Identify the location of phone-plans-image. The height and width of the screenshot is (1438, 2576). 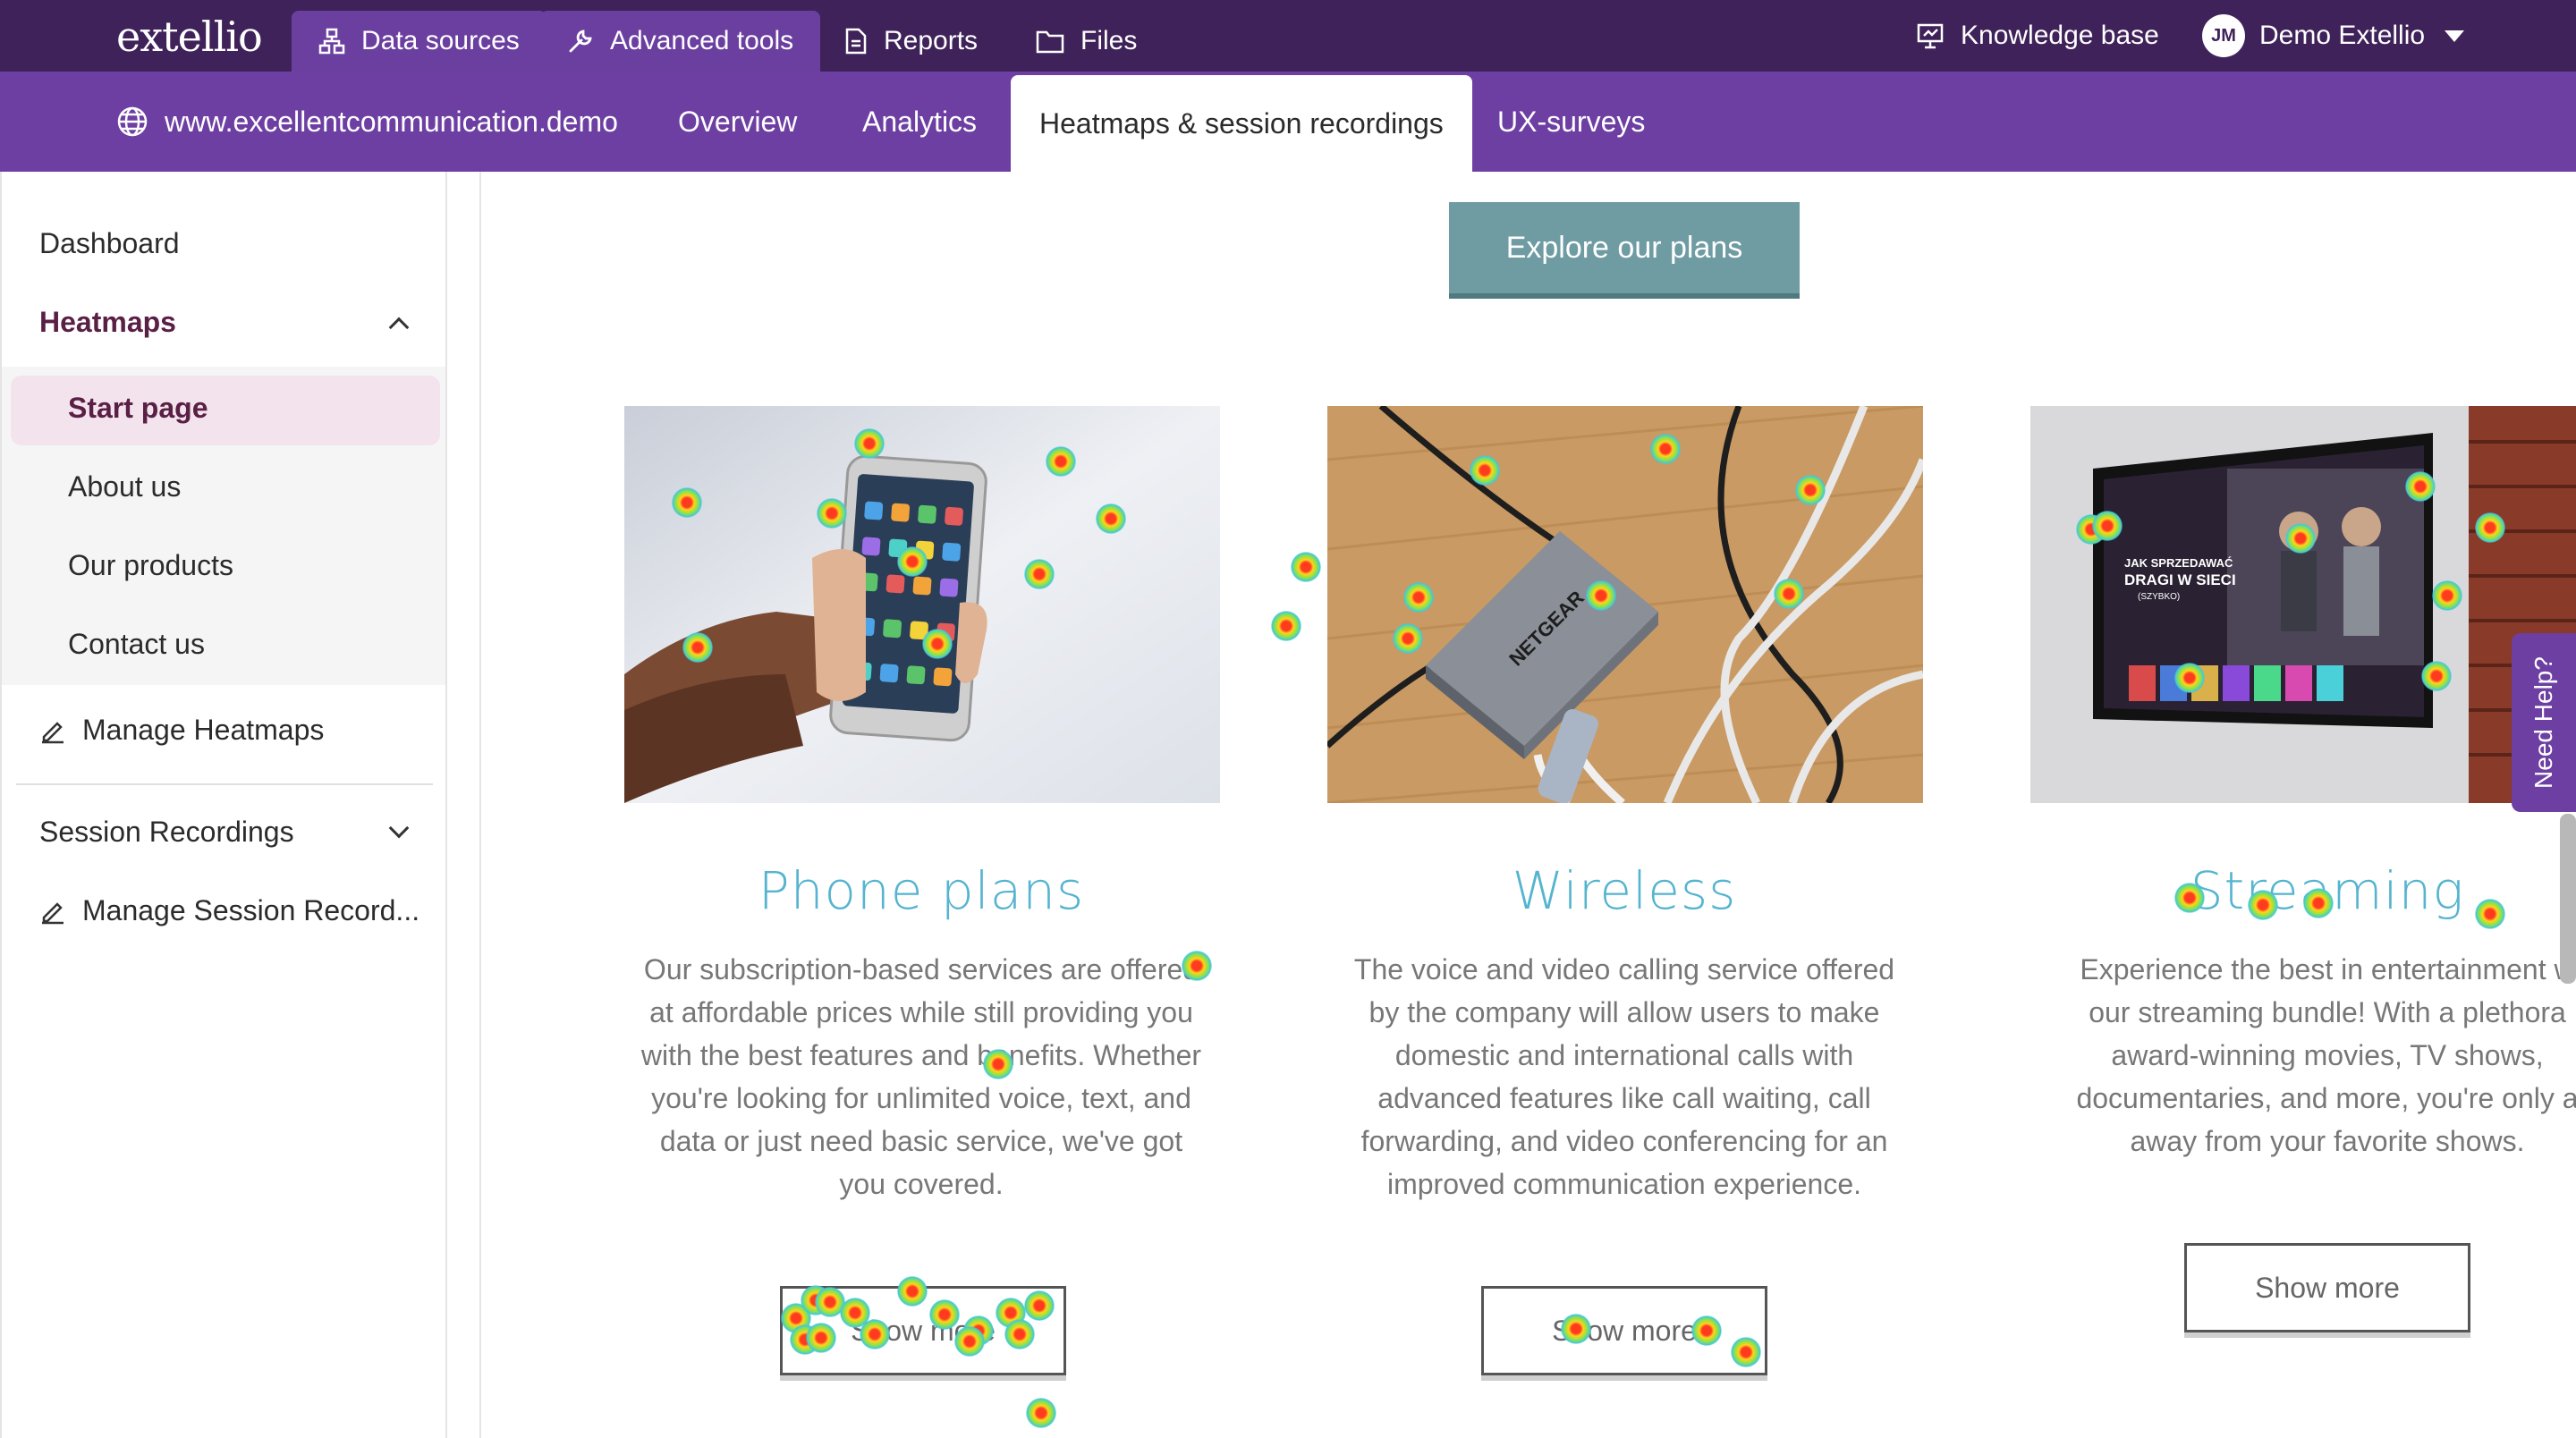
(922, 604).